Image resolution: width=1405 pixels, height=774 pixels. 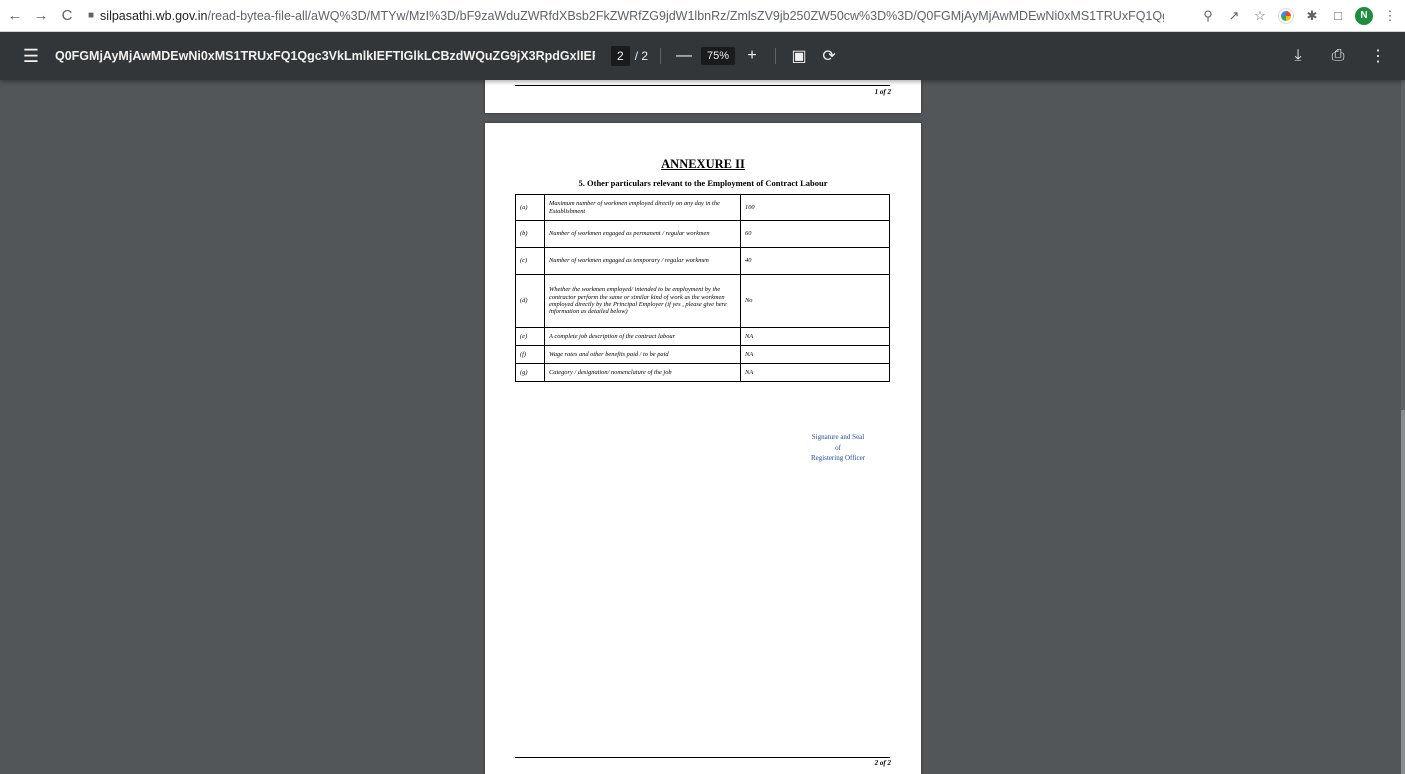 I want to click on page-count: / 2, so click(x=641, y=56).